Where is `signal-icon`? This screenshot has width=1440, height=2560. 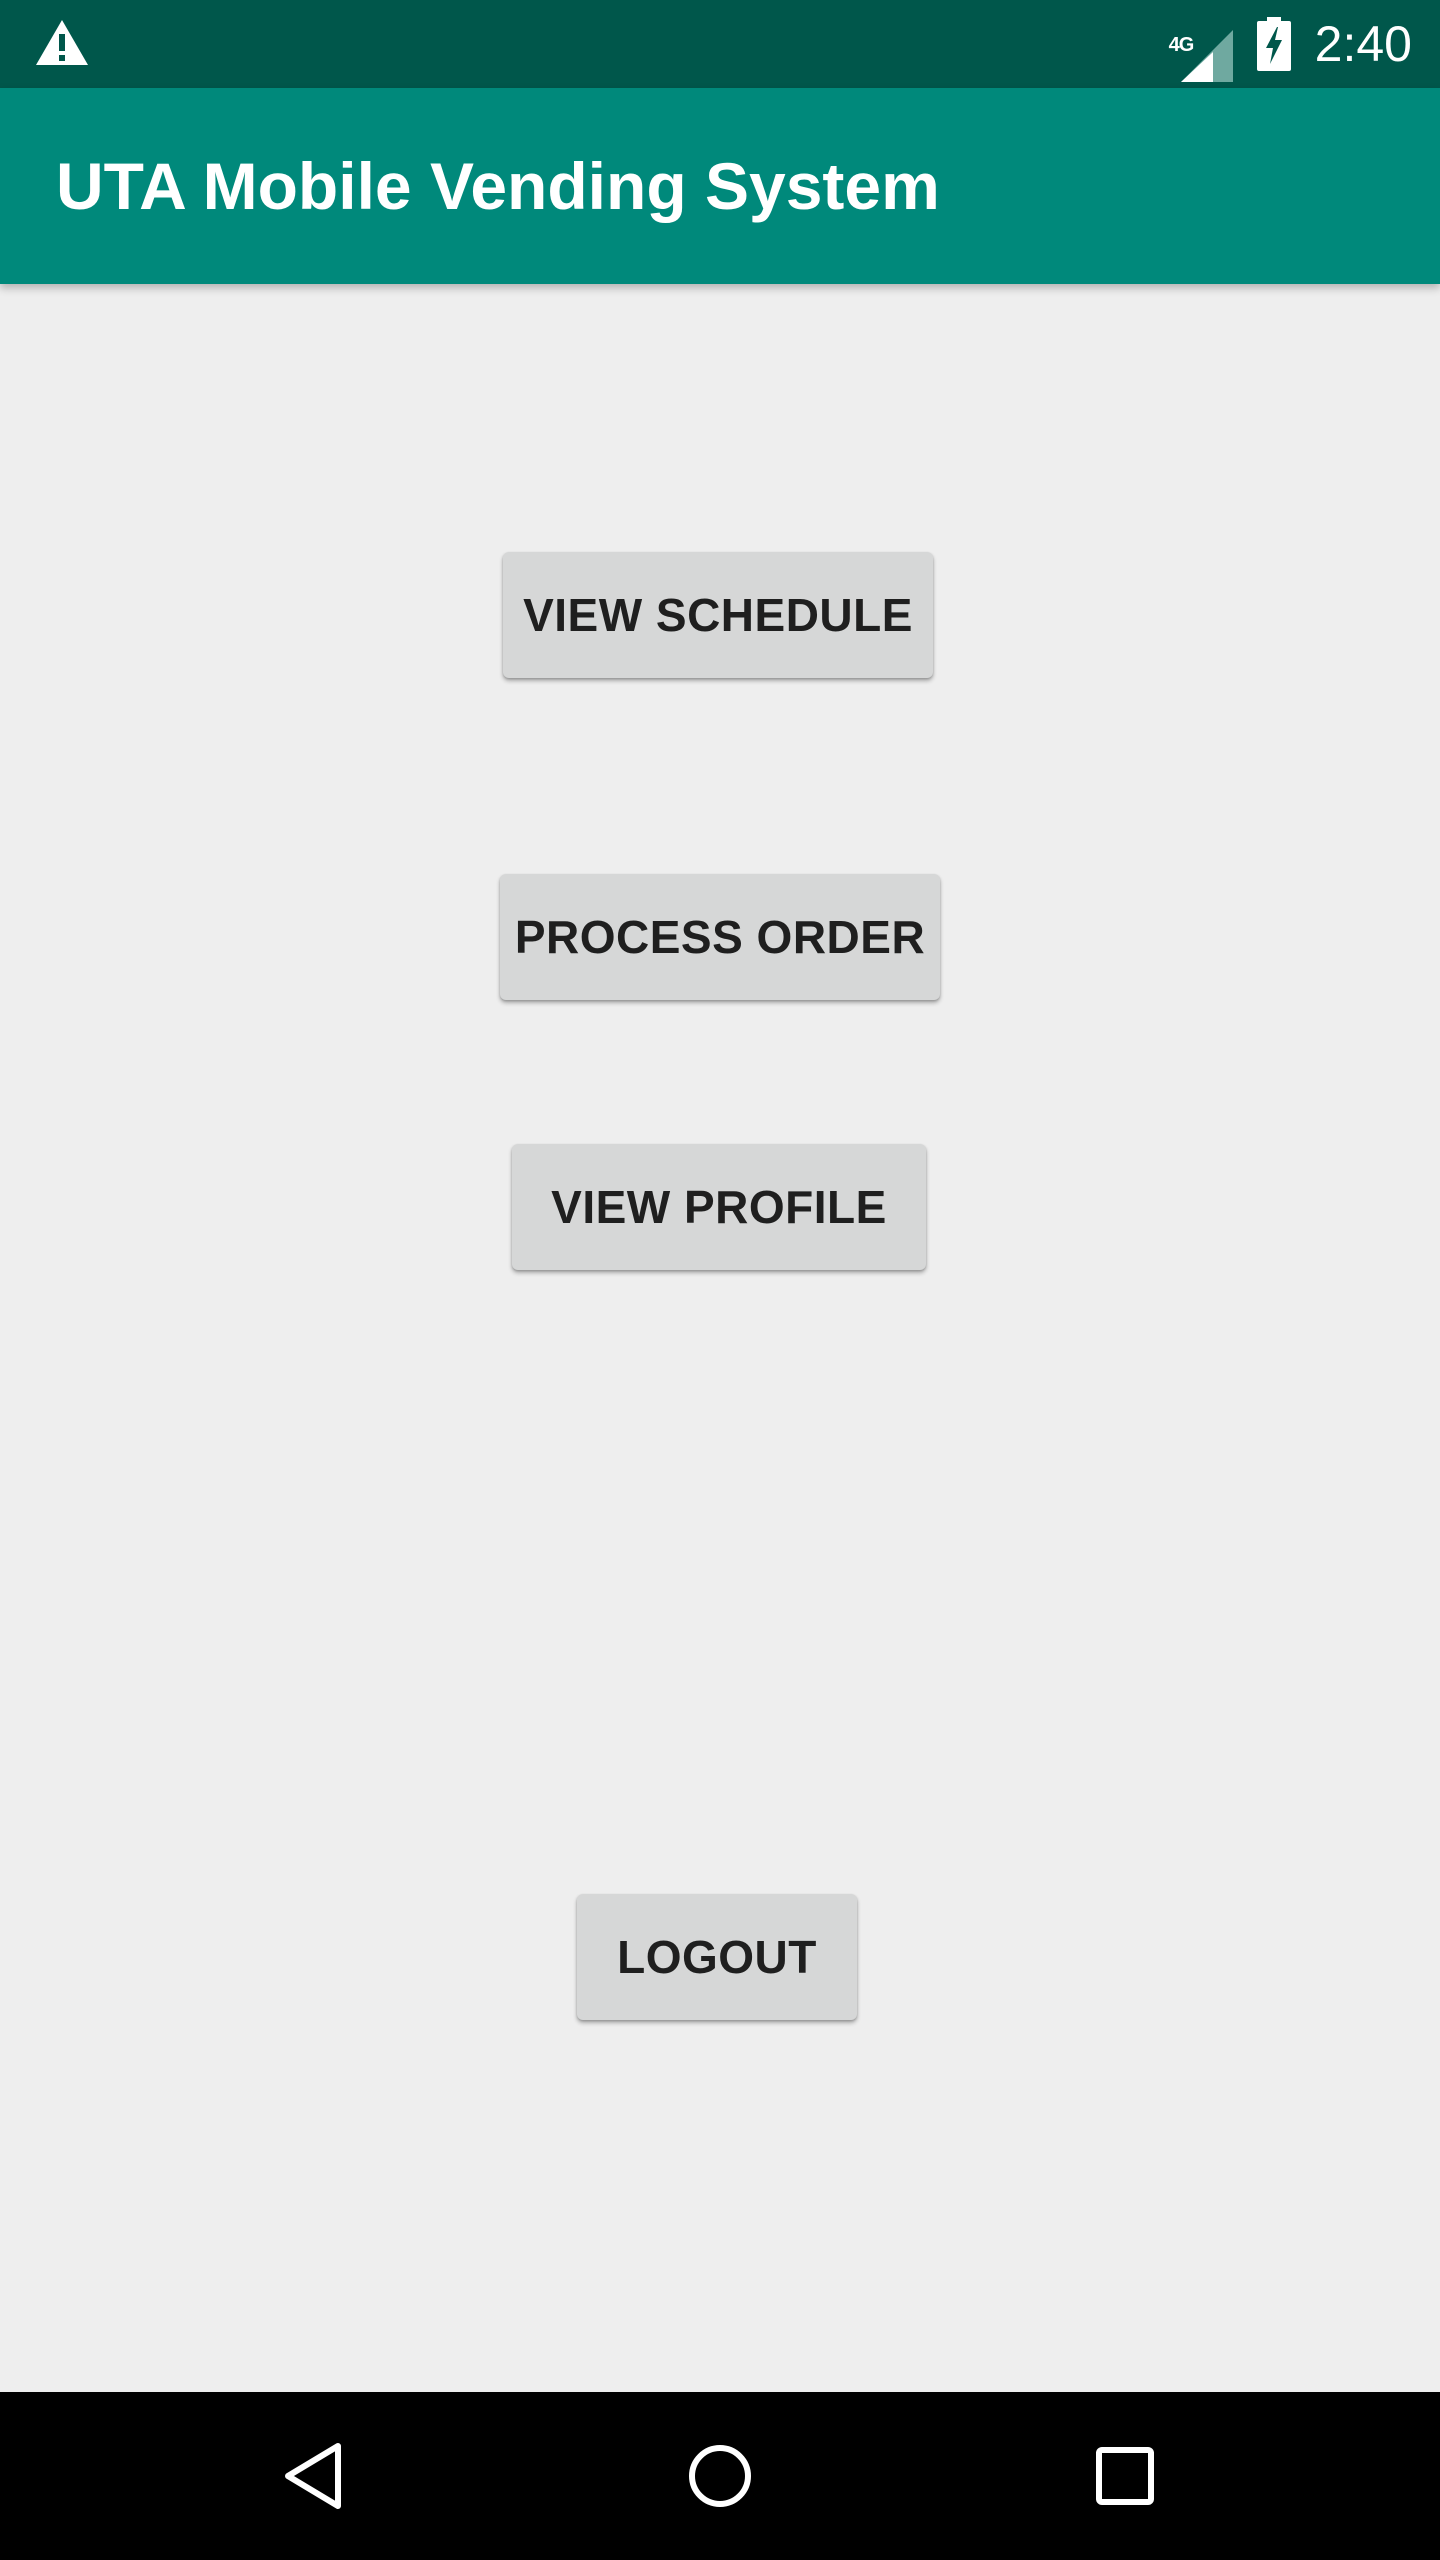 signal-icon is located at coordinates (1206, 56).